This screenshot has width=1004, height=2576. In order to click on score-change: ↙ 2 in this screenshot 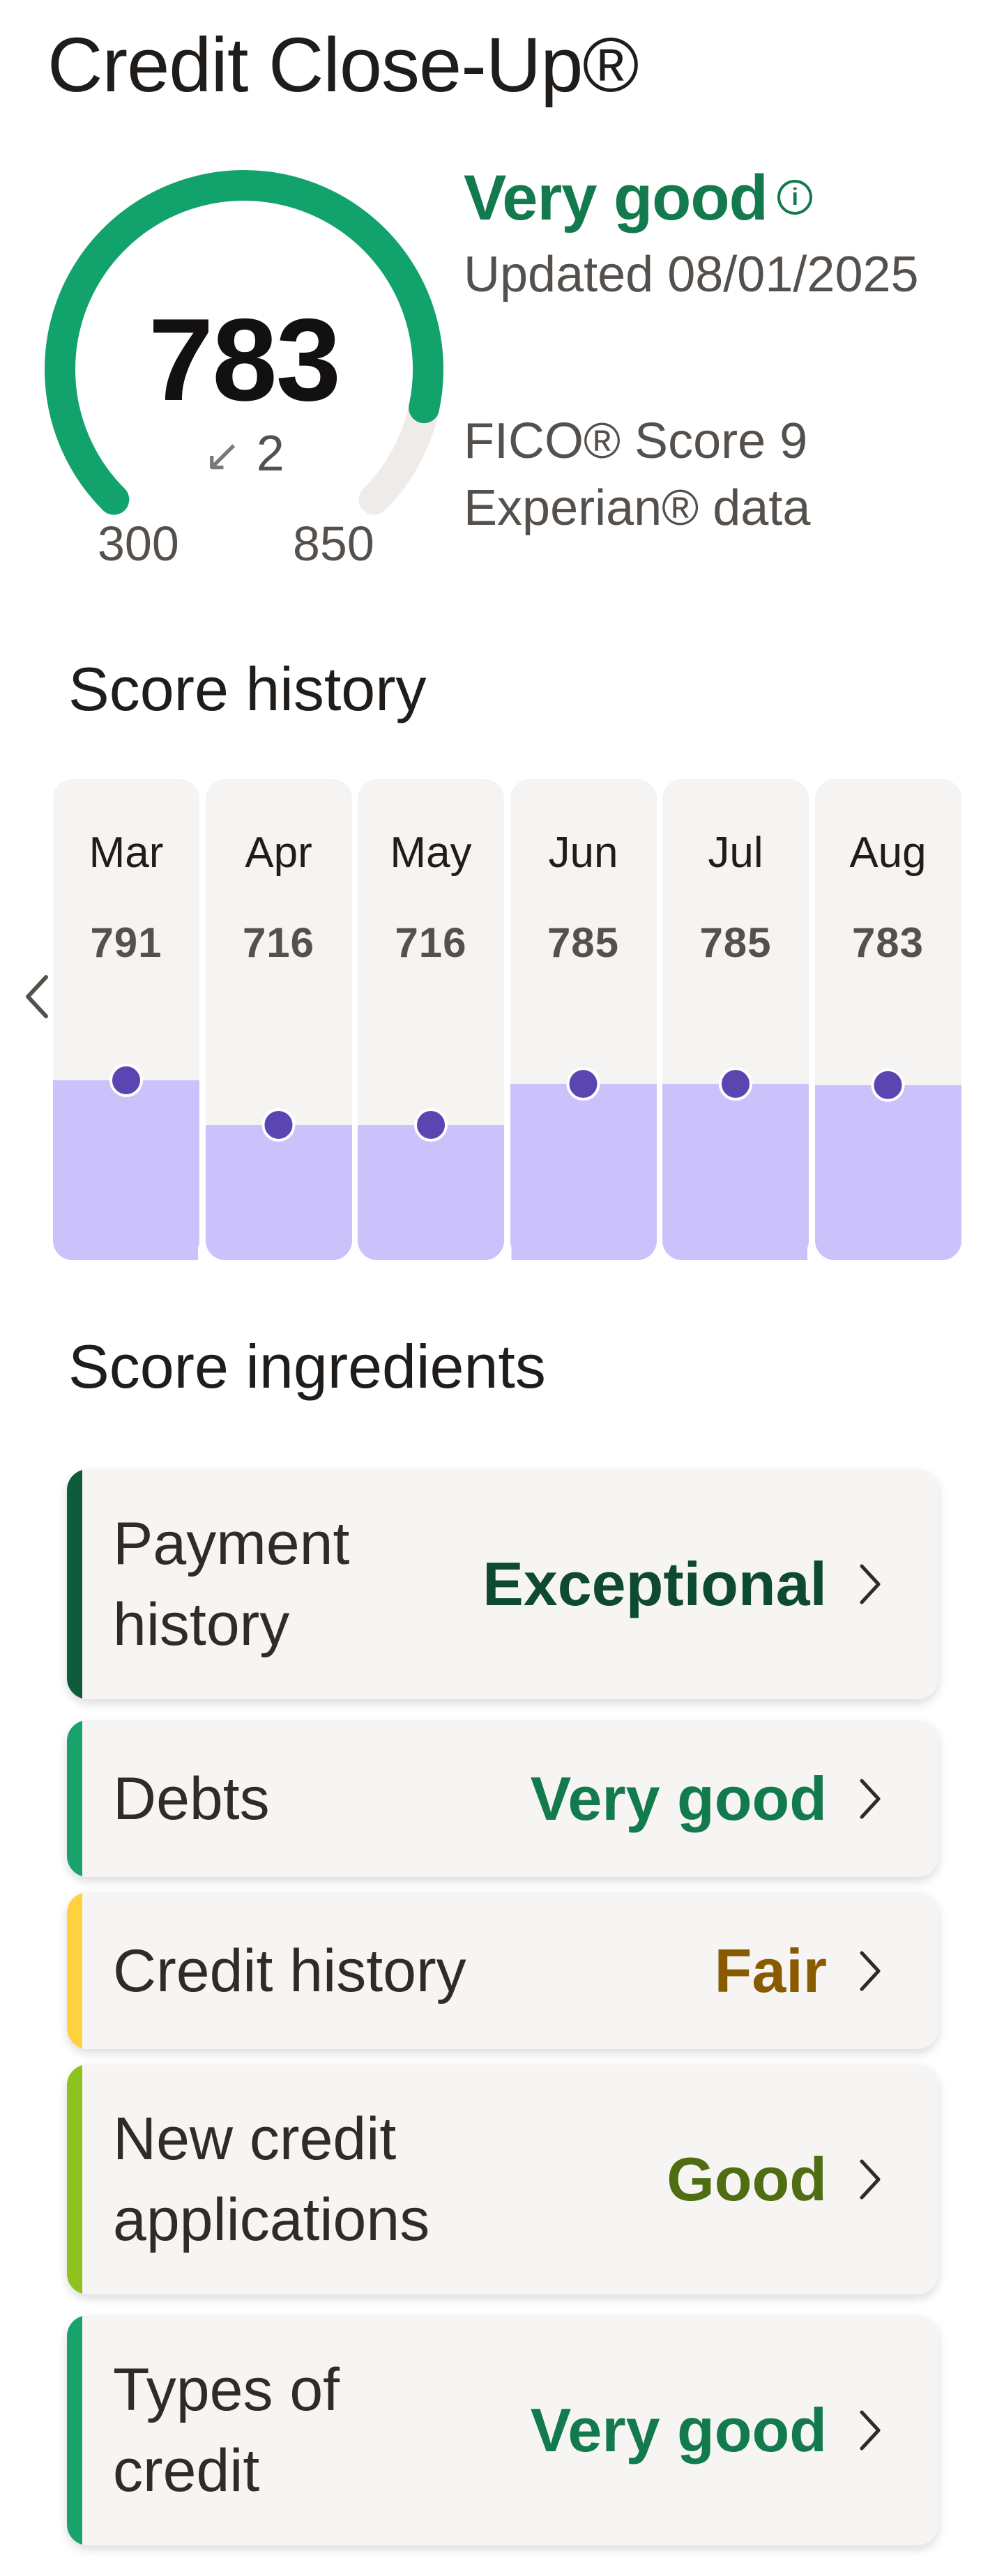, I will do `click(244, 453)`.